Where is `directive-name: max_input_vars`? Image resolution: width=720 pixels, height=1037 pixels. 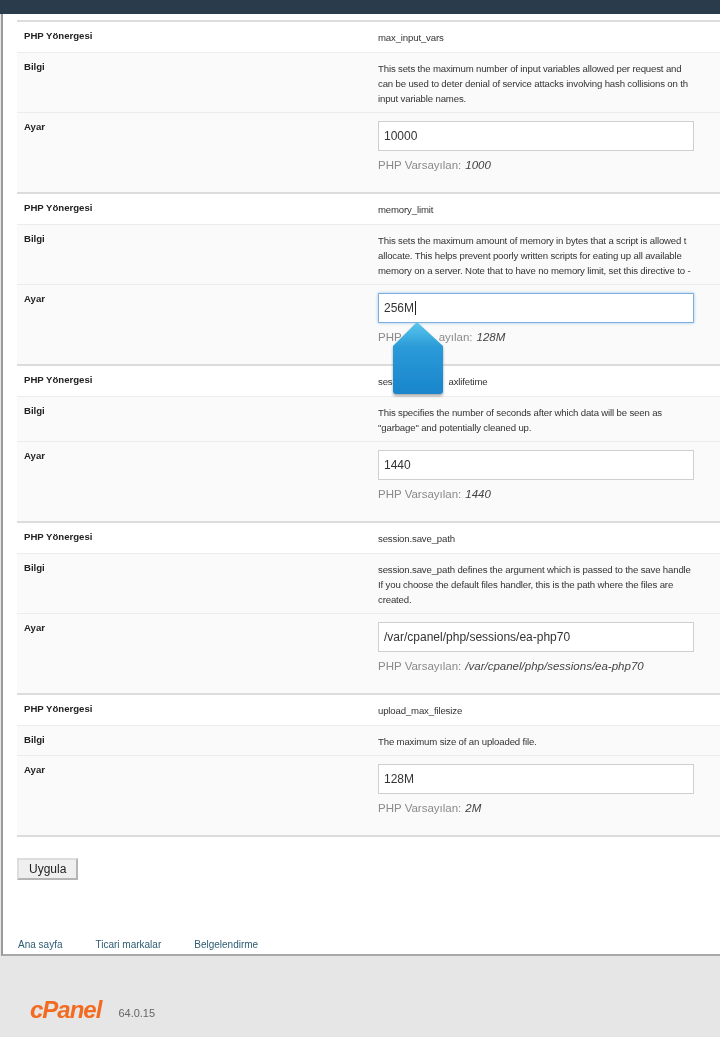 directive-name: max_input_vars is located at coordinates (411, 37).